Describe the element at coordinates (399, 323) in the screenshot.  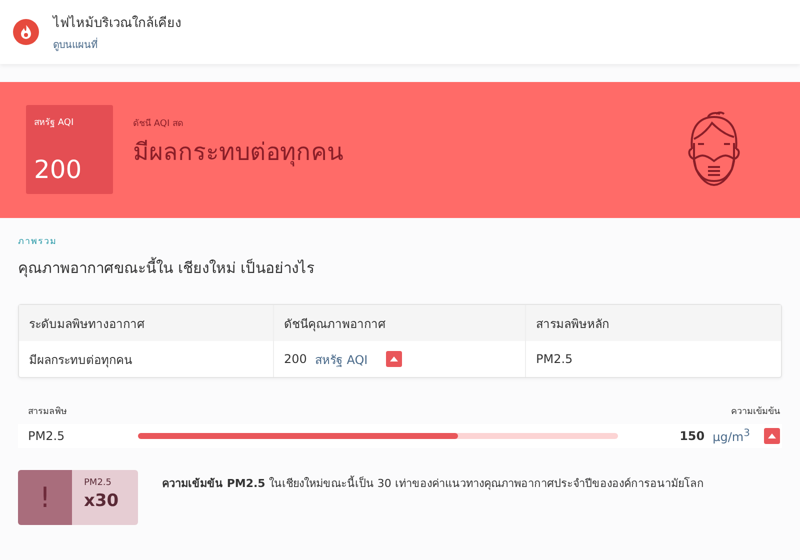
I see `column-header: ดัชนีคุณภาพอากาศ` at that location.